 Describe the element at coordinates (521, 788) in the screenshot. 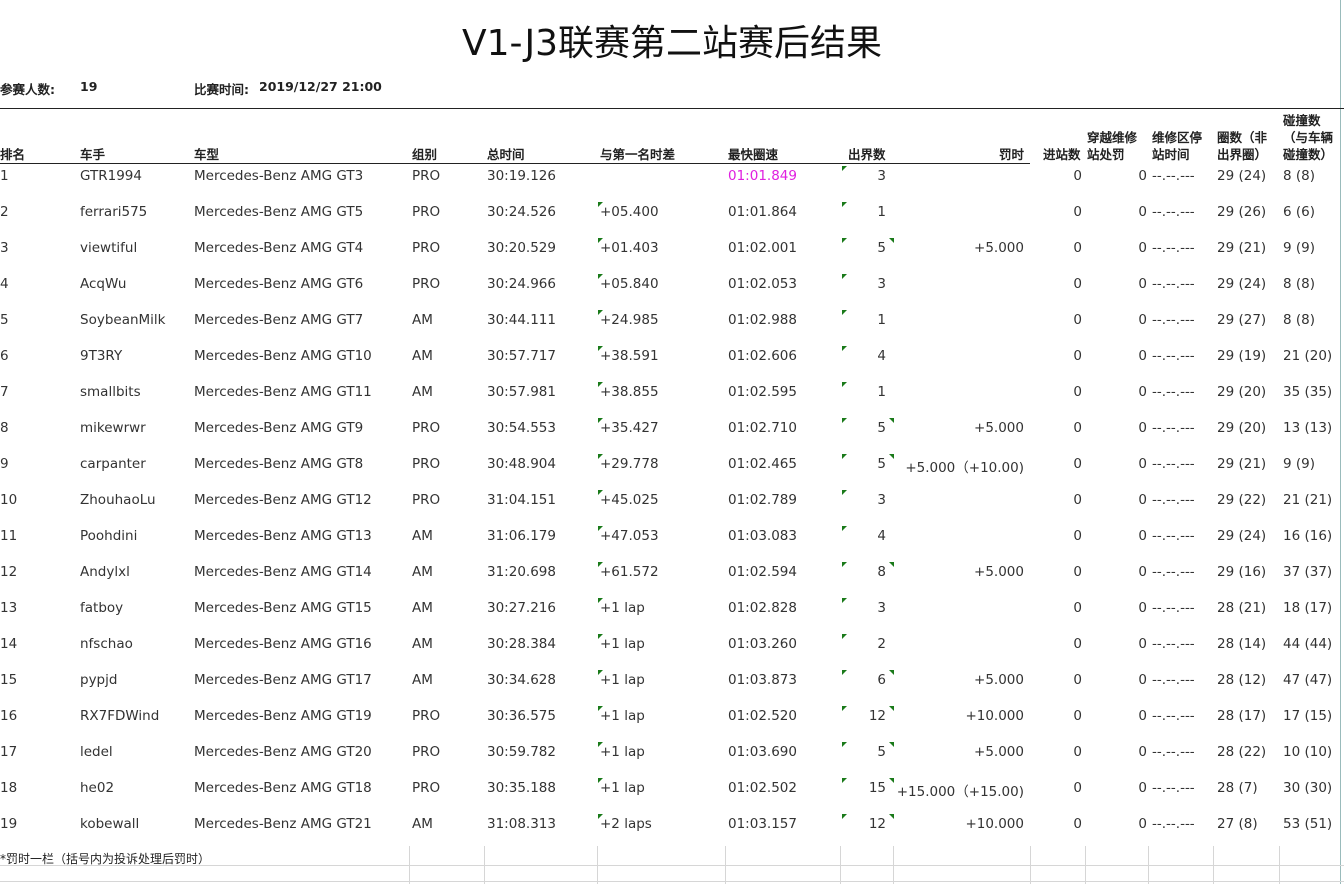

I see `total-time-cell: 30:35.188` at that location.